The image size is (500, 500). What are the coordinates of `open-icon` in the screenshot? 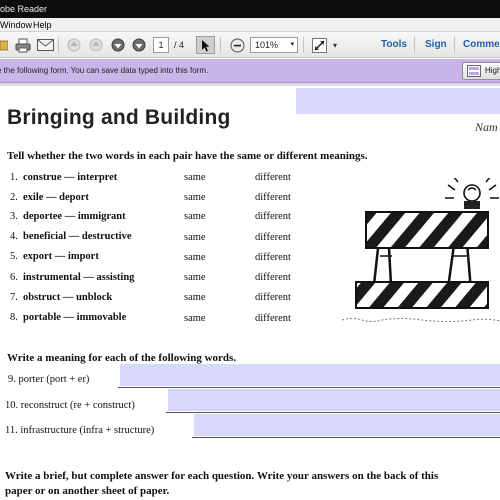 It's located at (4, 45).